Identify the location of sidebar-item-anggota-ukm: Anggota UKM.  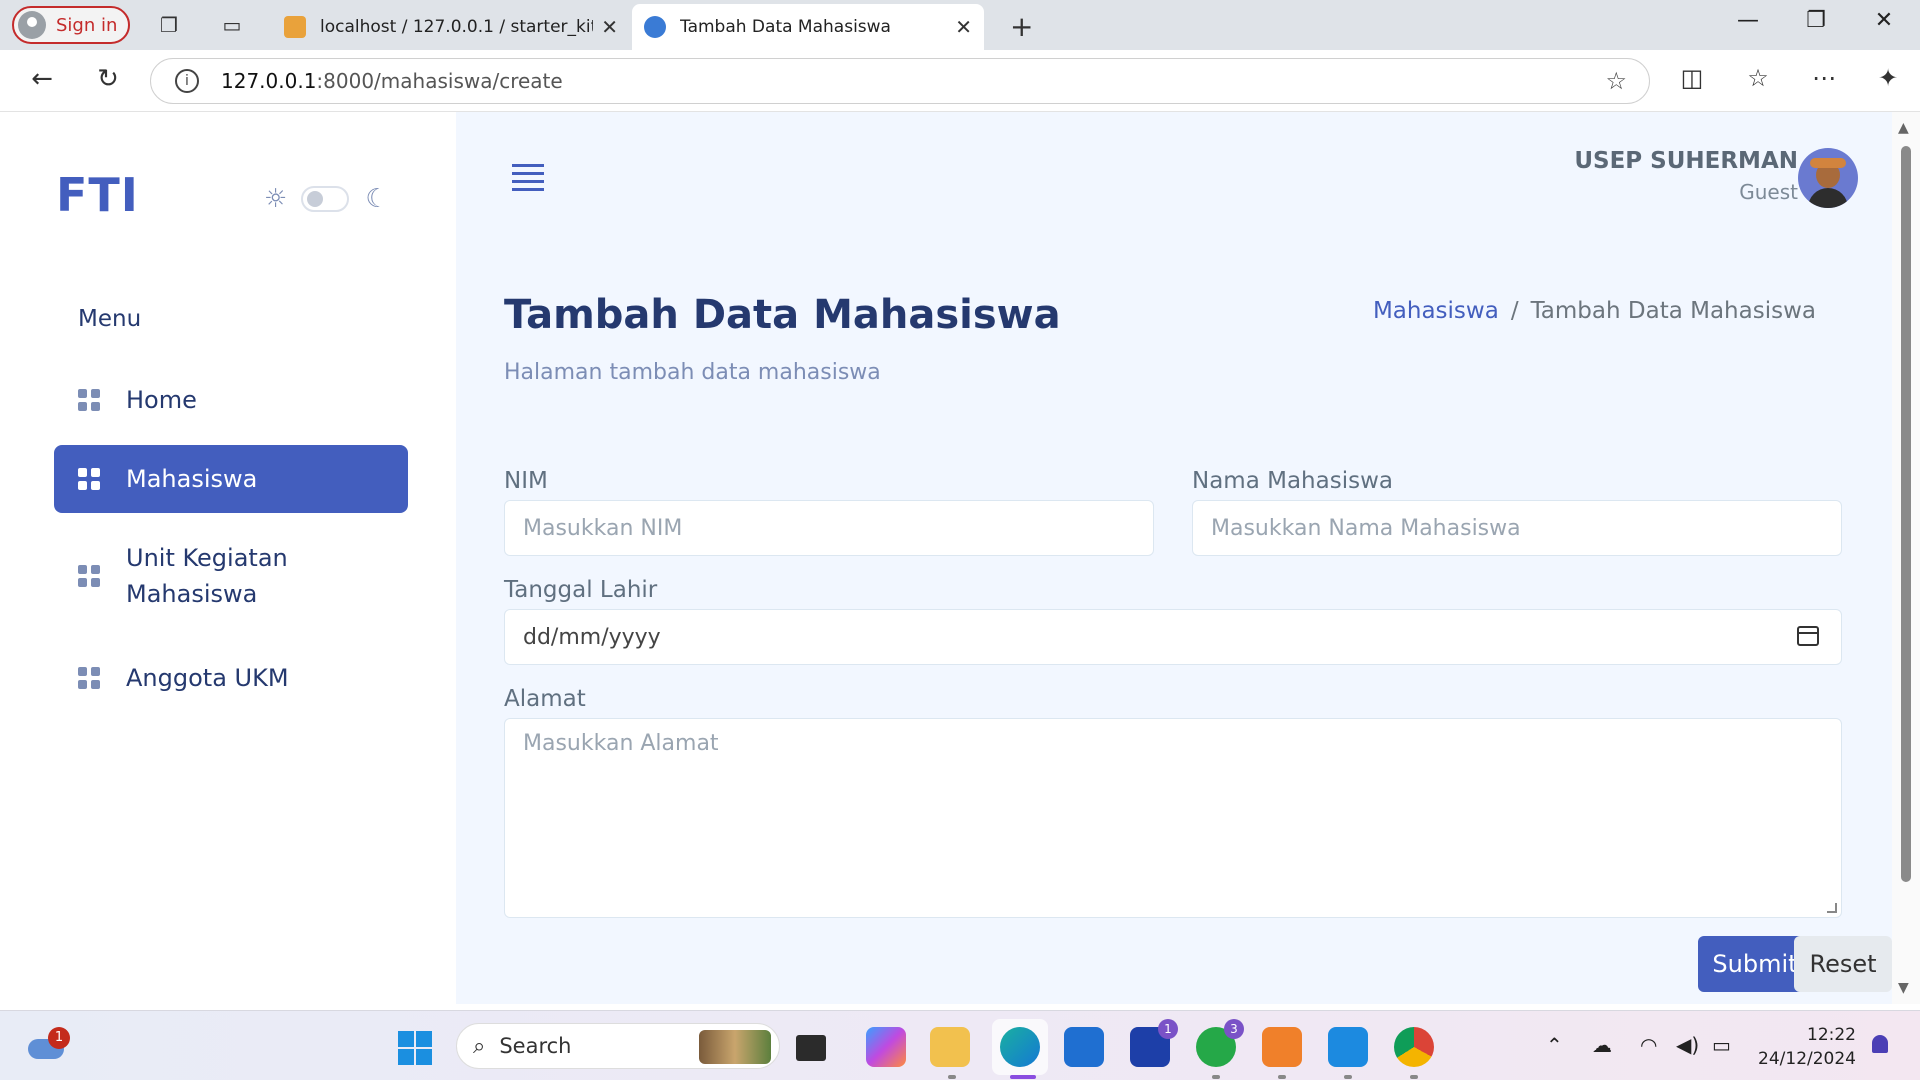
(231, 678).